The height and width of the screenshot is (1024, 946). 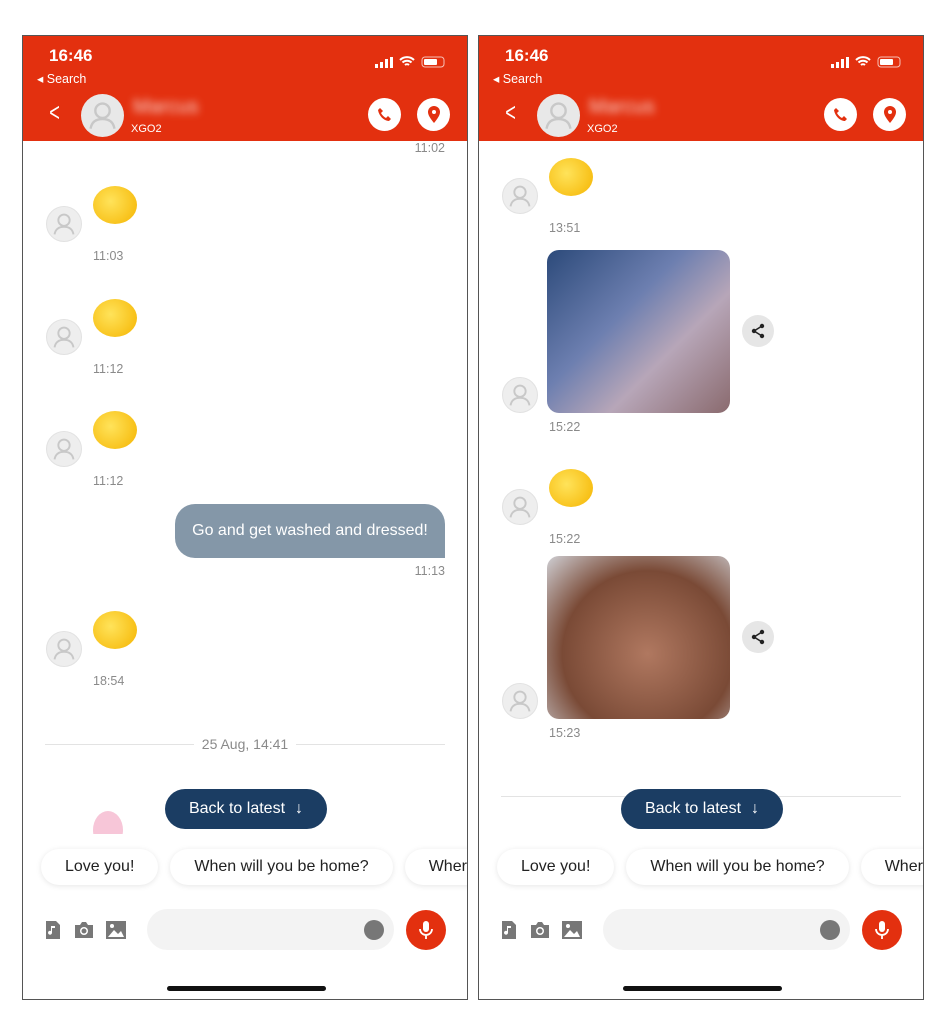 What do you see at coordinates (429, 571) in the screenshot?
I see `message-time: 11:13` at bounding box center [429, 571].